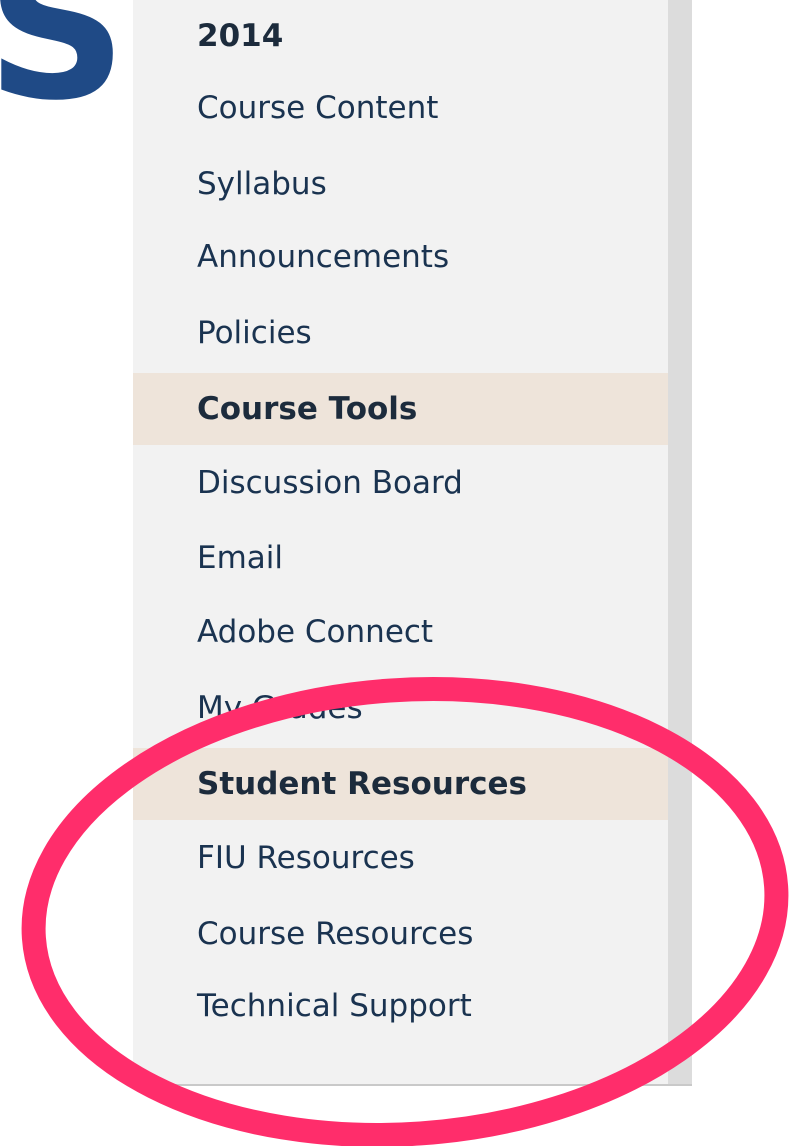  I want to click on menu-item-fiu-resources: FIU Resources, so click(400, 858).